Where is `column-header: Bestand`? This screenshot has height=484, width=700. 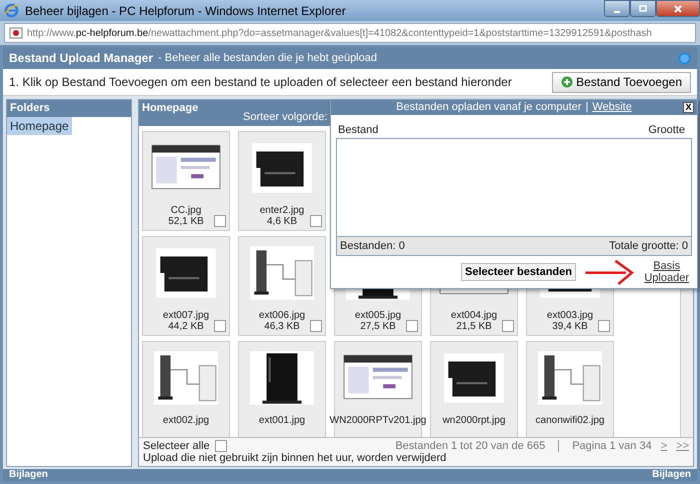 column-header: Bestand is located at coordinates (358, 130).